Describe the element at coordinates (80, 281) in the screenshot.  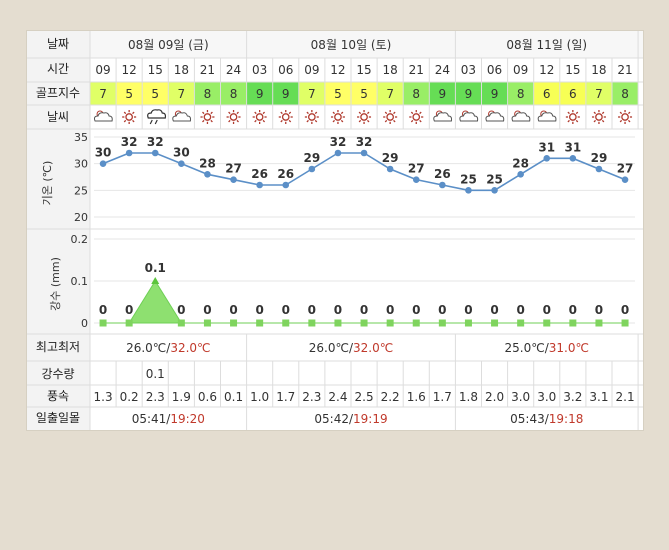
I see `precip-tick-label: 0.1` at that location.